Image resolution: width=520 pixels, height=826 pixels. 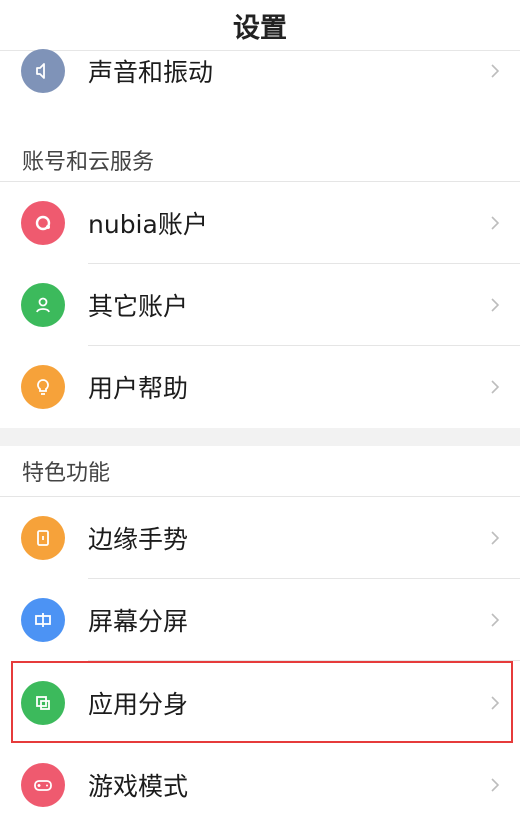 What do you see at coordinates (260, 71) in the screenshot?
I see `settings-item-sound: 声音和振动` at bounding box center [260, 71].